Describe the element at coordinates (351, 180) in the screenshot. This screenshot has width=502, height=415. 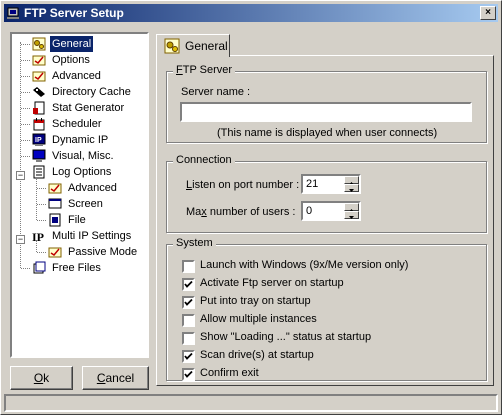
I see `port-up-button` at that location.